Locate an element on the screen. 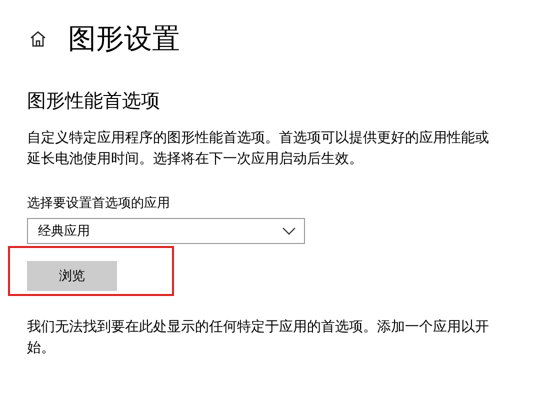 The height and width of the screenshot is (408, 538). description-text: 自定义特定应用程序的图形性能首选项。首选项可以提供更好的应用性能或延长电池使用时间。选择将在下一次应用启动后生效。 is located at coordinates (258, 149).